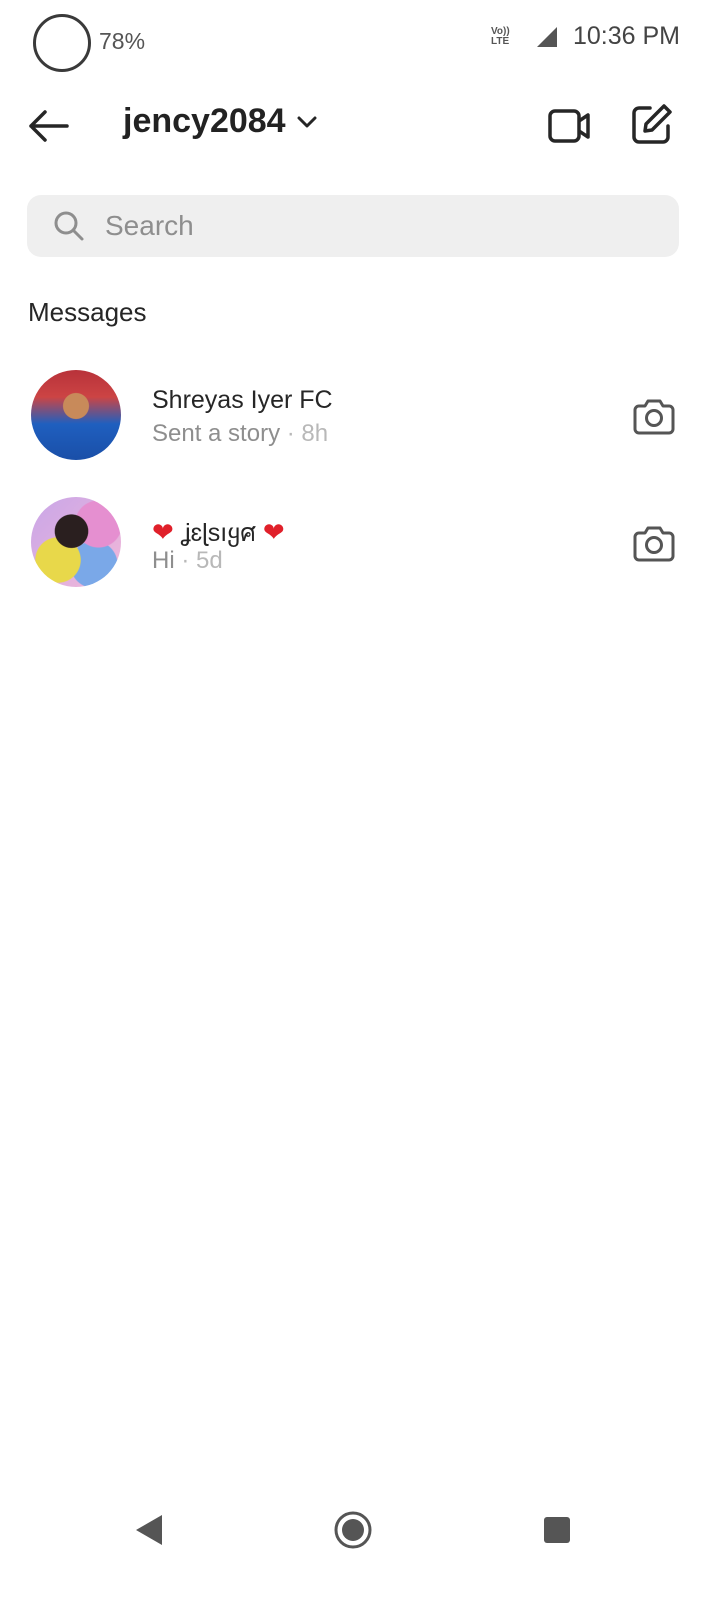 This screenshot has width=720, height=1600. What do you see at coordinates (360, 40) in the screenshot?
I see `status-bar: 78% Vo)) LTE 10:36 PM` at bounding box center [360, 40].